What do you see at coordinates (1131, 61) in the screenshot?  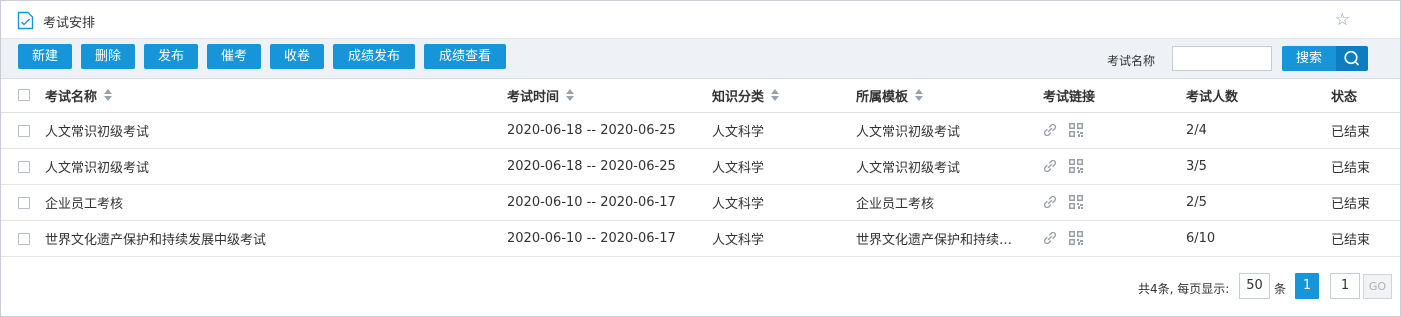 I see `search-label: 考试名称` at bounding box center [1131, 61].